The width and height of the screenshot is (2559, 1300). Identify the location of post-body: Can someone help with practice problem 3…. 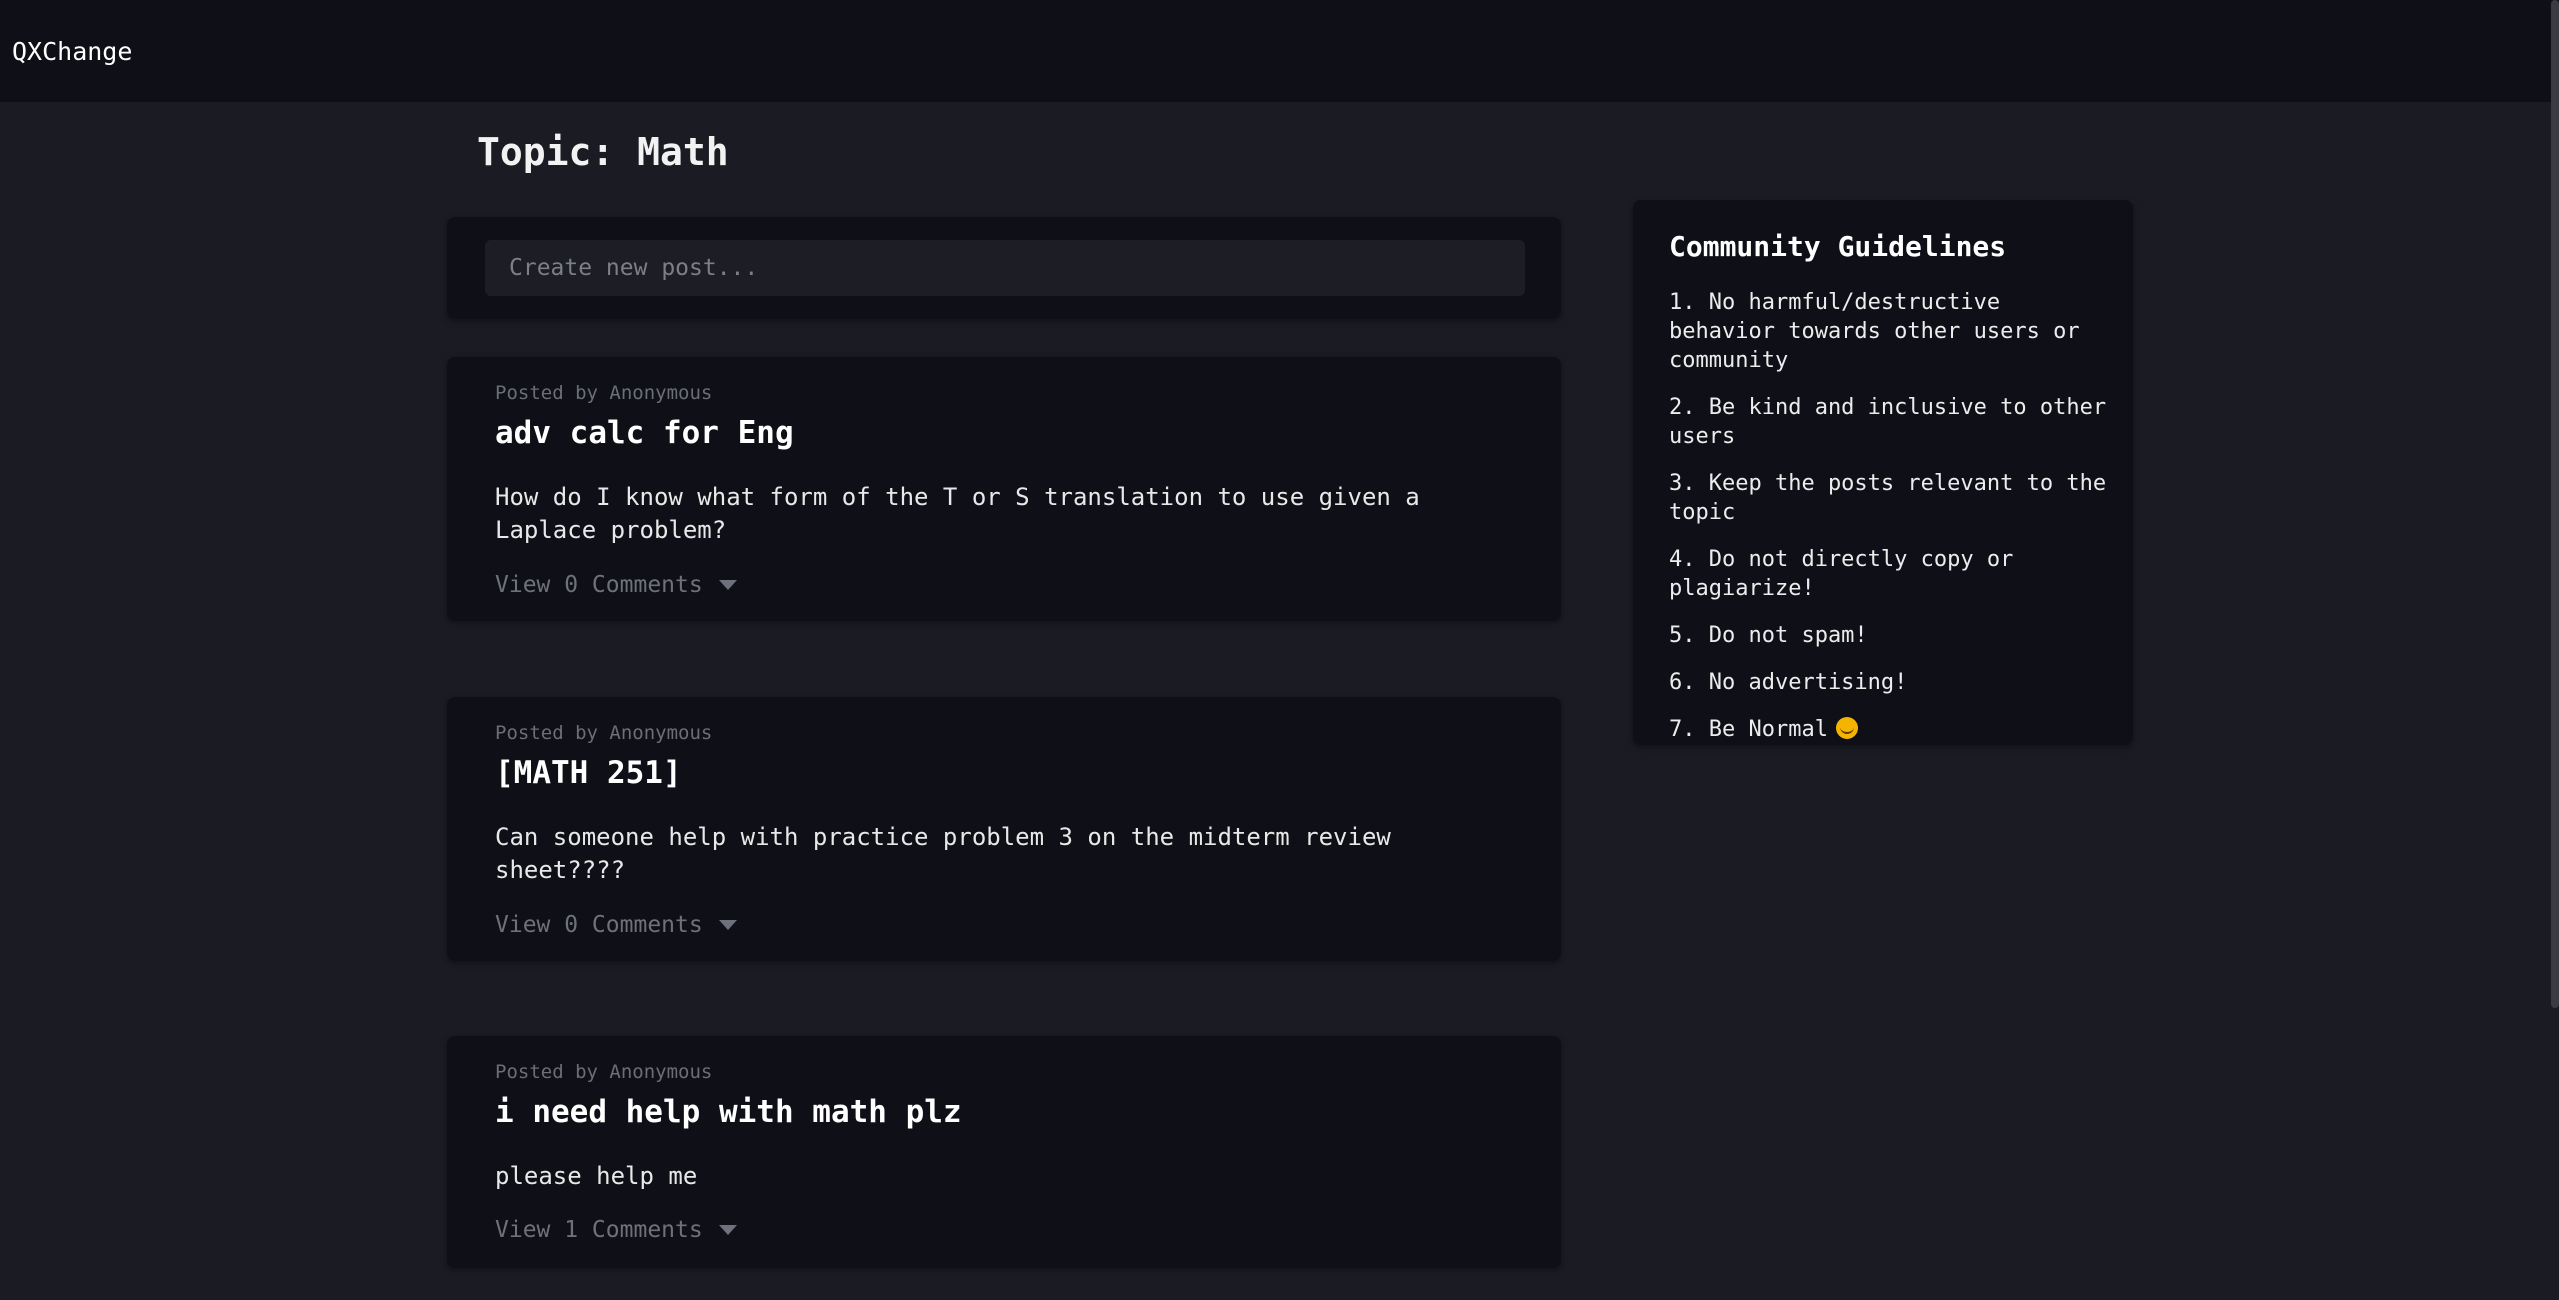
(943, 853).